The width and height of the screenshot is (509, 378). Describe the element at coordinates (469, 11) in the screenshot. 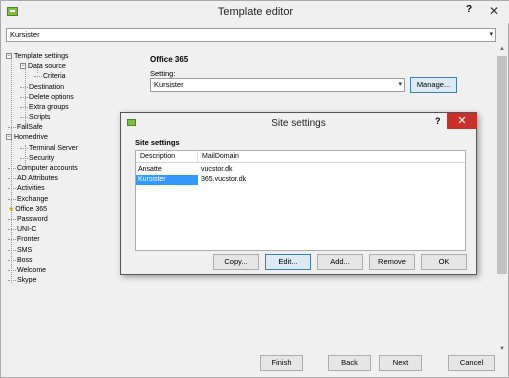

I see `help-button: ?` at that location.